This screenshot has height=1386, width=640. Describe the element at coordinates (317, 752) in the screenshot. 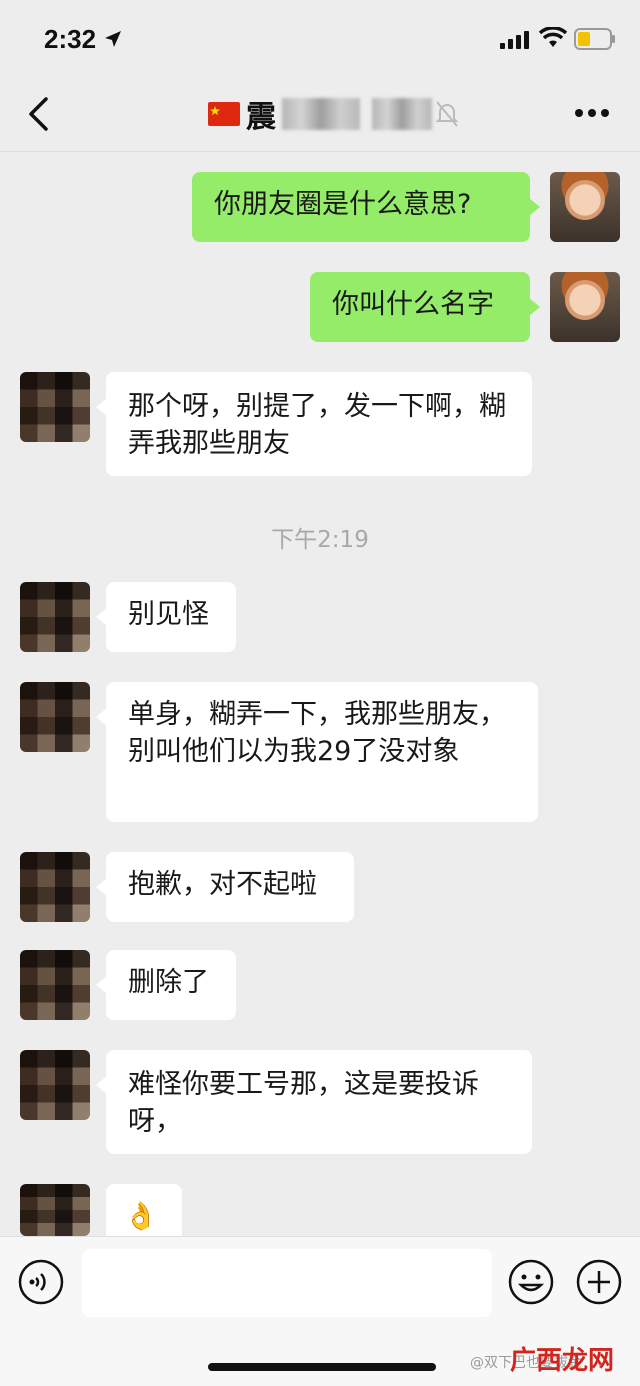

I see `message-bubble: 单身，糊弄一下，我那些朋友，别叫他们以为我29了没对象` at that location.